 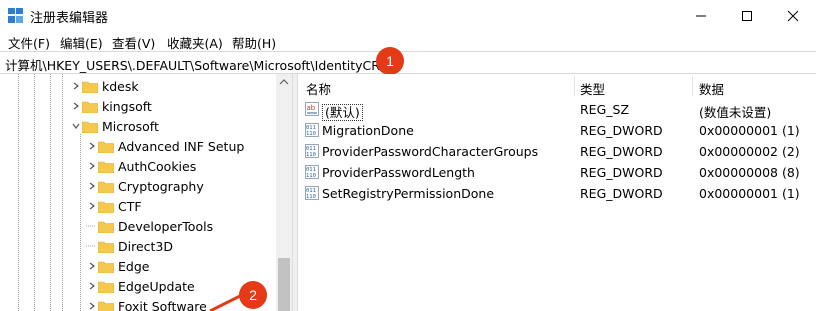 What do you see at coordinates (146, 246) in the screenshot?
I see `tree-item-label: Direct3D` at bounding box center [146, 246].